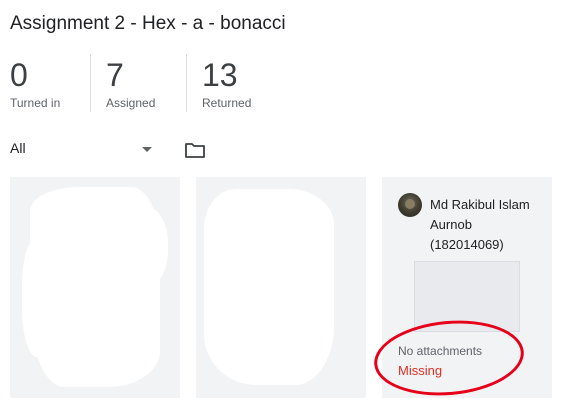 The height and width of the screenshot is (411, 561). I want to click on stat-returned-label: Returned, so click(227, 103).